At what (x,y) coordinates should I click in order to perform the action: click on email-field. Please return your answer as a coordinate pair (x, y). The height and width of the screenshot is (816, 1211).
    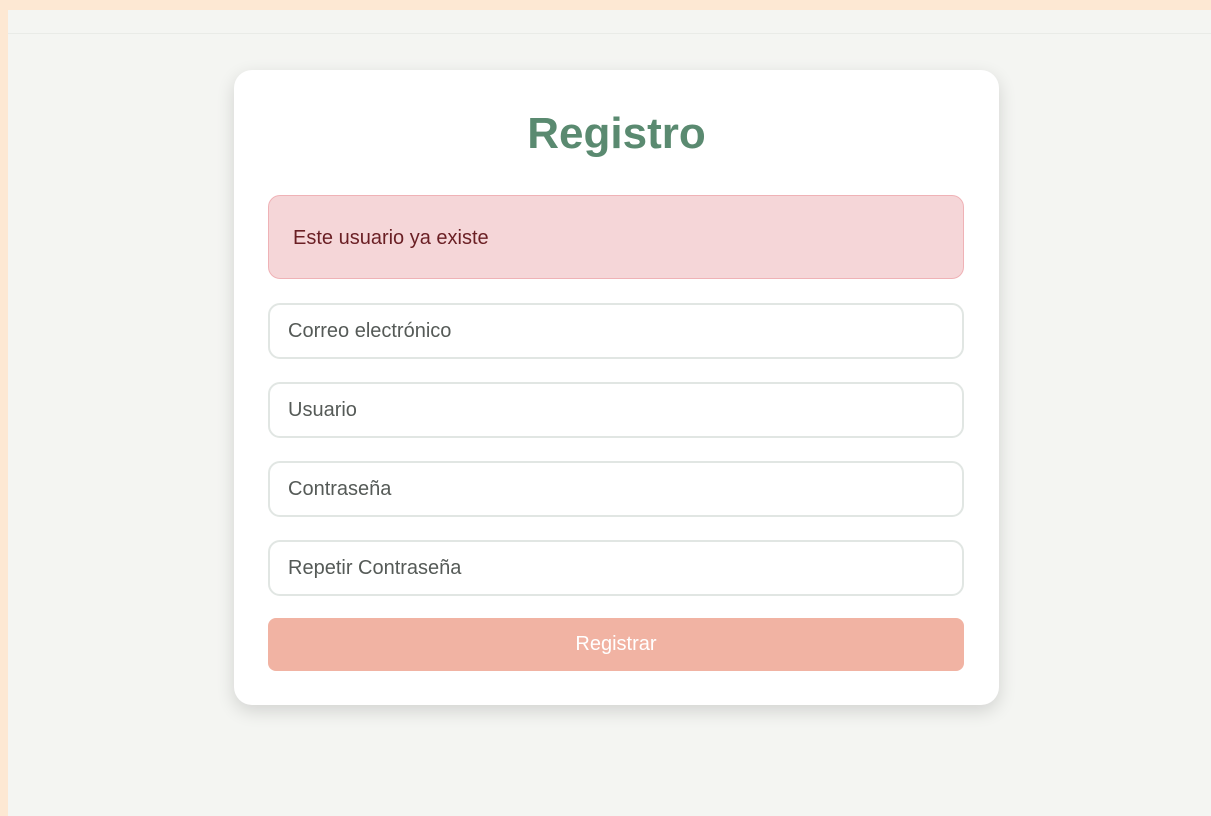
    Looking at the image, I should click on (616, 331).